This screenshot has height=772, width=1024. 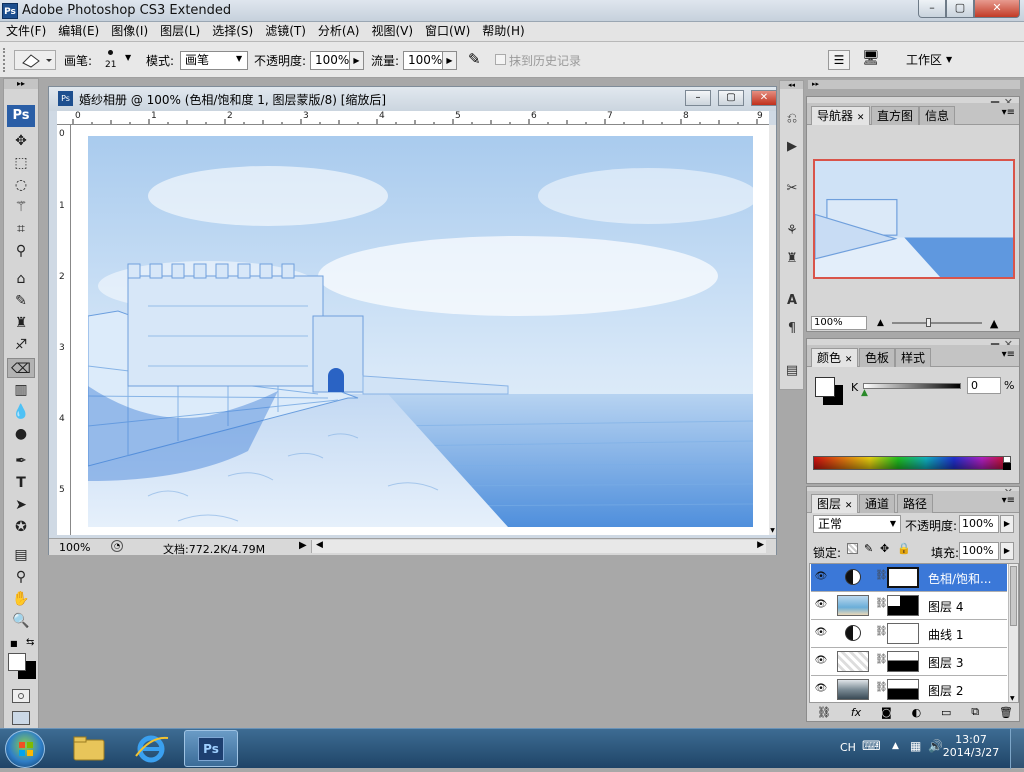 What do you see at coordinates (1007, 459) in the screenshot?
I see `white-swatch` at bounding box center [1007, 459].